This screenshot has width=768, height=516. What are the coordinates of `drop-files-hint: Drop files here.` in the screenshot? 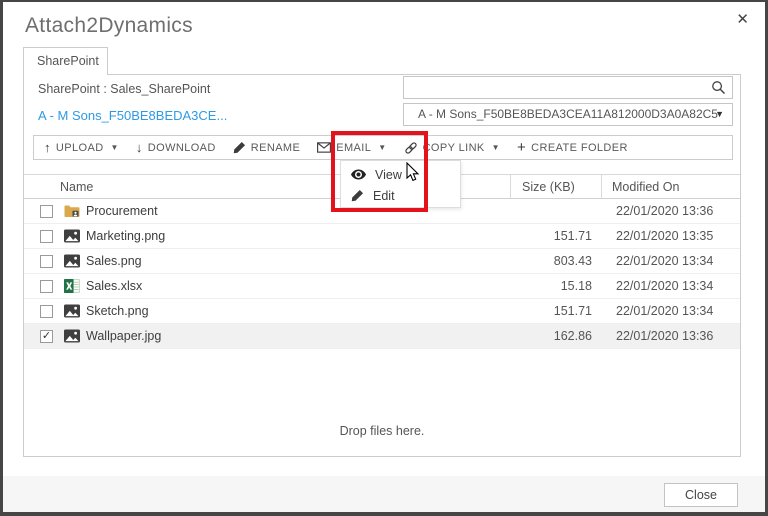 It's located at (382, 431).